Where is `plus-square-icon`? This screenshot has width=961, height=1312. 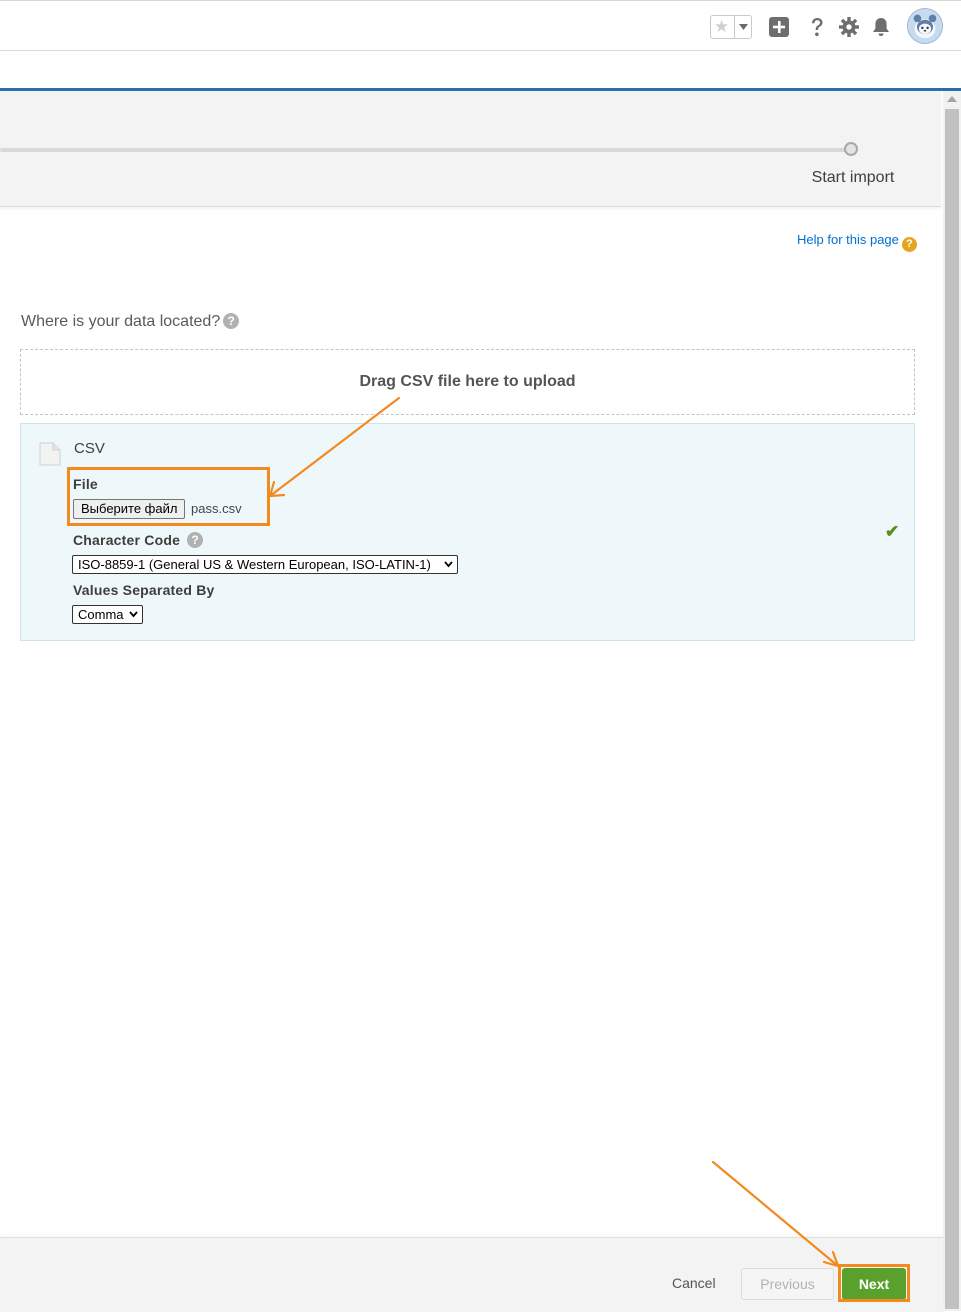
plus-square-icon is located at coordinates (779, 27).